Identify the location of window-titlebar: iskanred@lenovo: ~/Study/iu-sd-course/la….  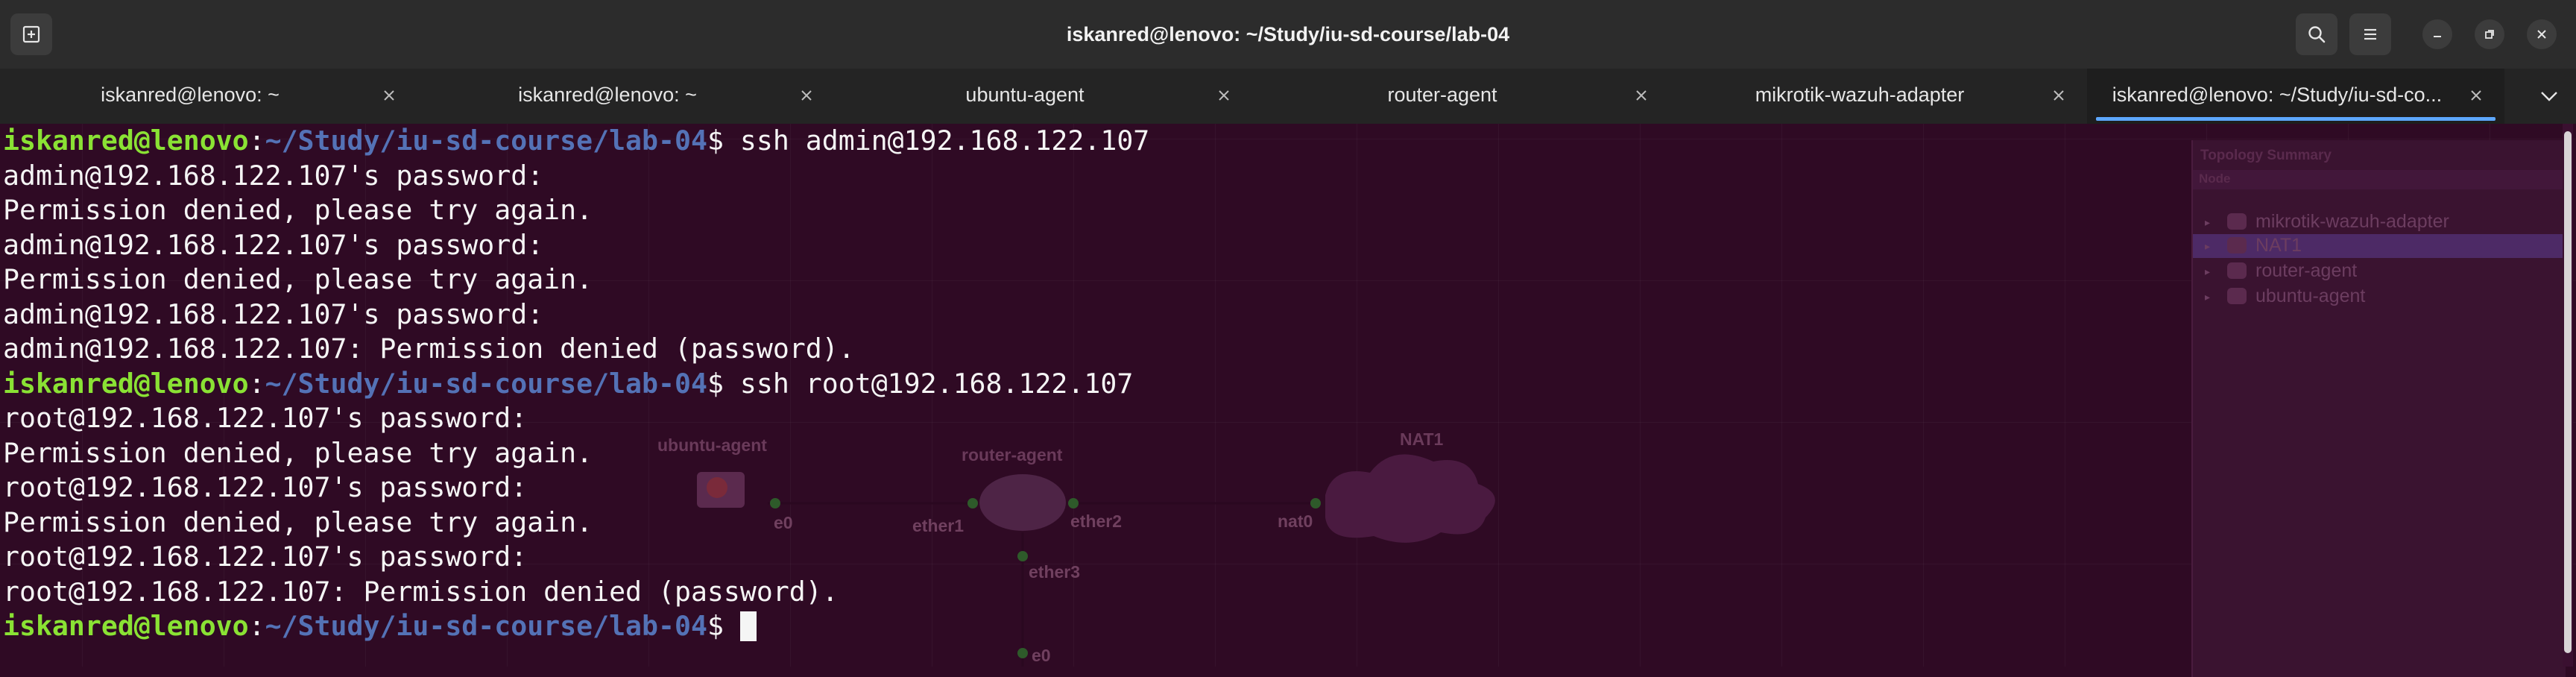
(1288, 34).